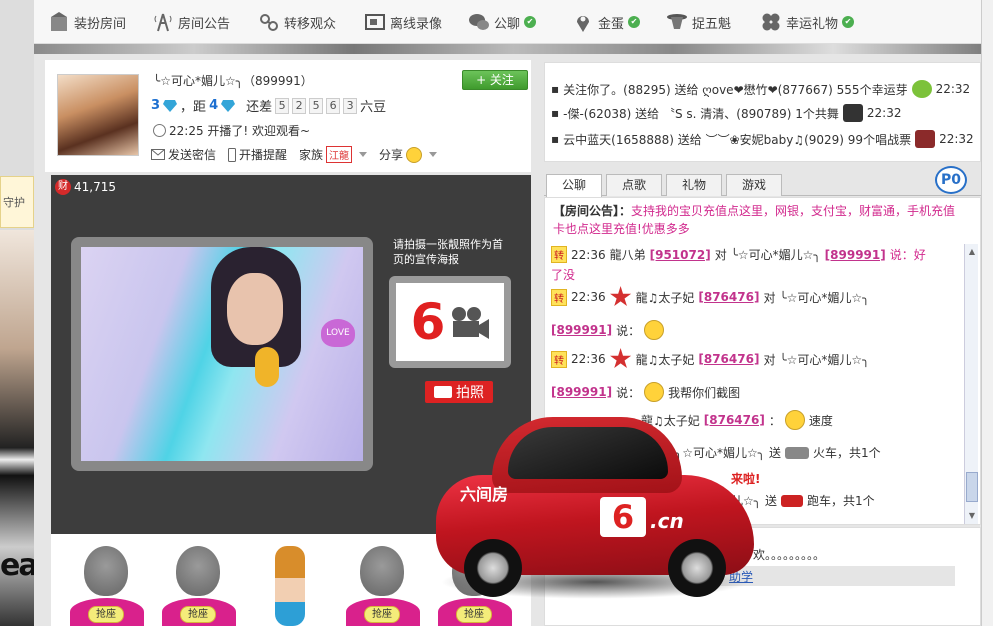 This screenshot has height=626, width=993. Describe the element at coordinates (592, 211) in the screenshot. I see `room-notice-label: 【房间公告】：` at that location.